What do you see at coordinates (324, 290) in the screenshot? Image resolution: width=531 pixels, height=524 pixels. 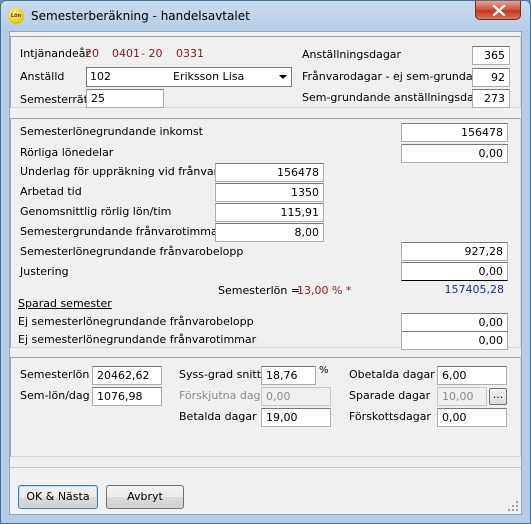 I see `semesterlon-percent: 13,00 % *` at bounding box center [324, 290].